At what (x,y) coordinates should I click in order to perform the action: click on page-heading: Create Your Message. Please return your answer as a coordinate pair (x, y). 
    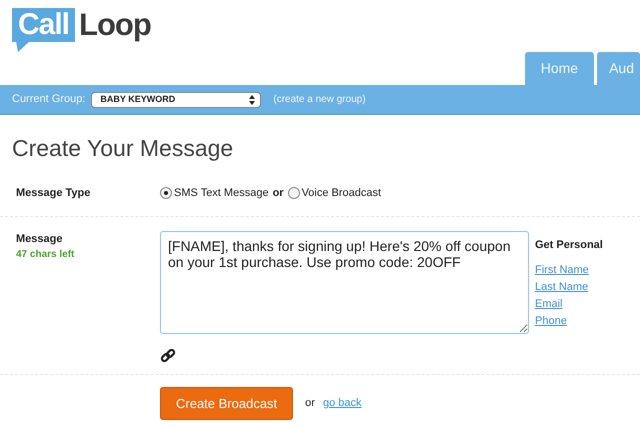
    Looking at the image, I should click on (123, 148).